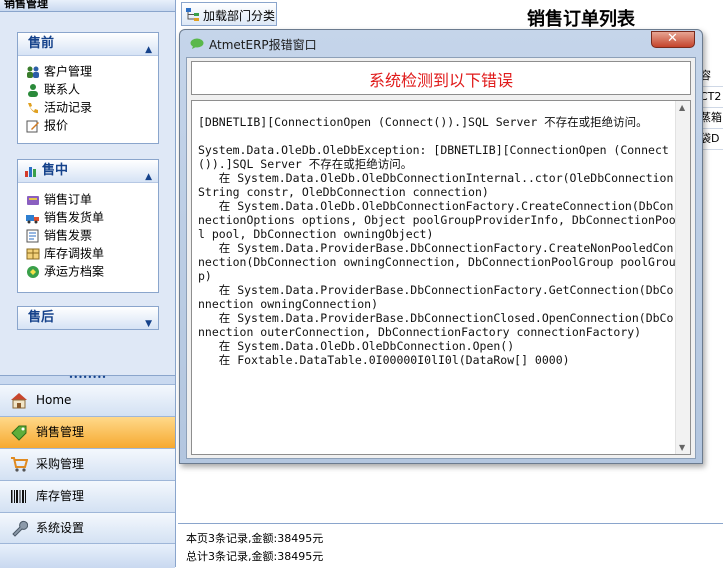 The width and height of the screenshot is (723, 568). I want to click on sidebar-item-delivery: 销售发货单, so click(65, 217).